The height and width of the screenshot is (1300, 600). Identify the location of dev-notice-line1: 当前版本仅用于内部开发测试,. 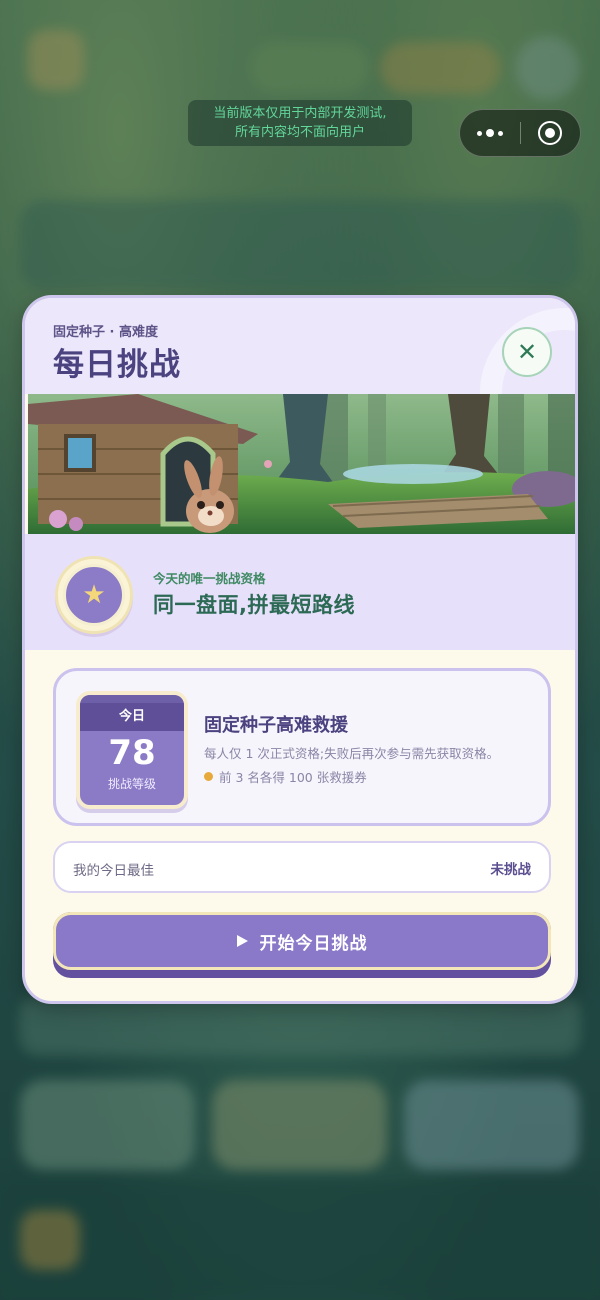
(300, 113).